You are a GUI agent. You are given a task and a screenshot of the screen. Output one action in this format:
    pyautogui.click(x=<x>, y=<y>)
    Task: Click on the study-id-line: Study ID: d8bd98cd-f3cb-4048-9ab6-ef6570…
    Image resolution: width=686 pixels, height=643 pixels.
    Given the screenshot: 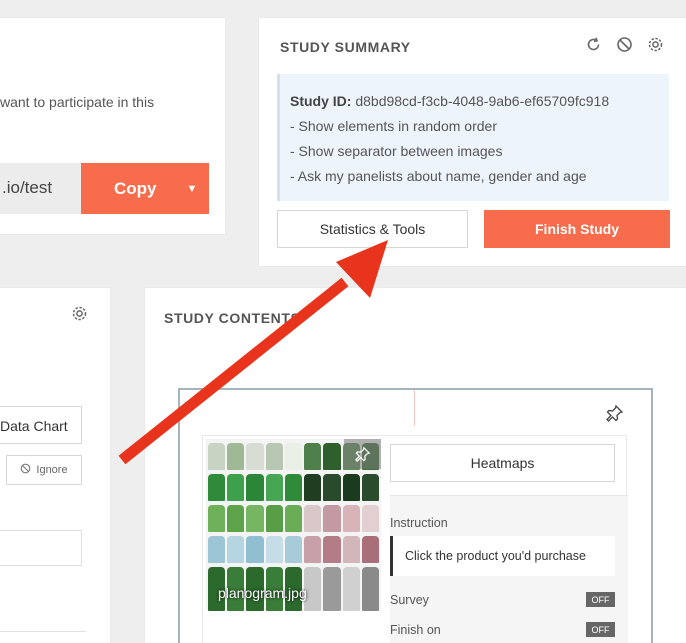 What is the action you would take?
    pyautogui.click(x=479, y=101)
    